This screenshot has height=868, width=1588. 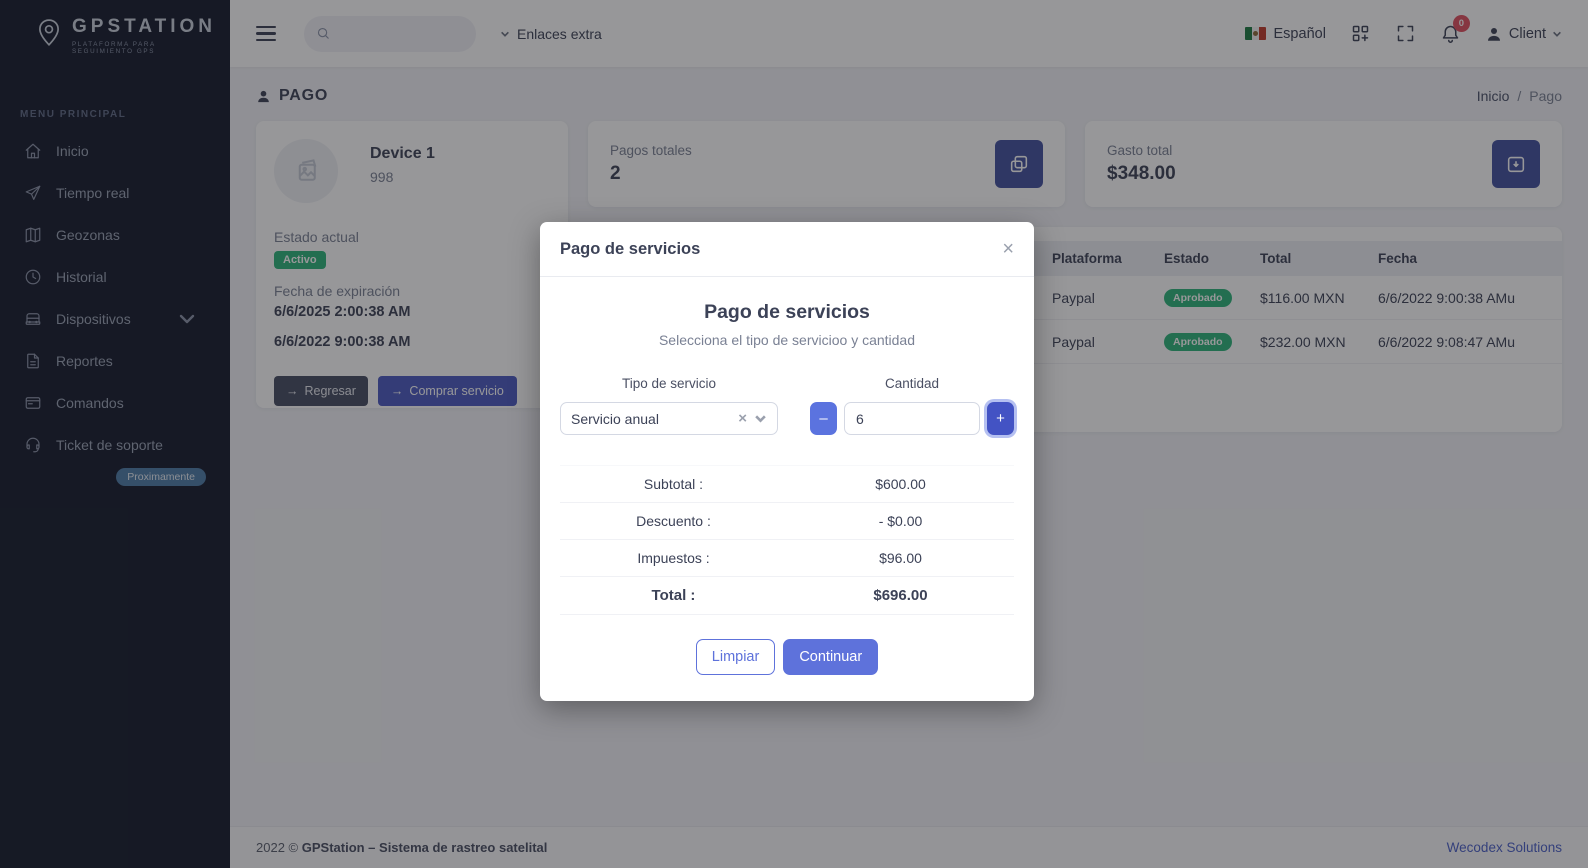 I want to click on clear-button: Limpiar, so click(x=735, y=657).